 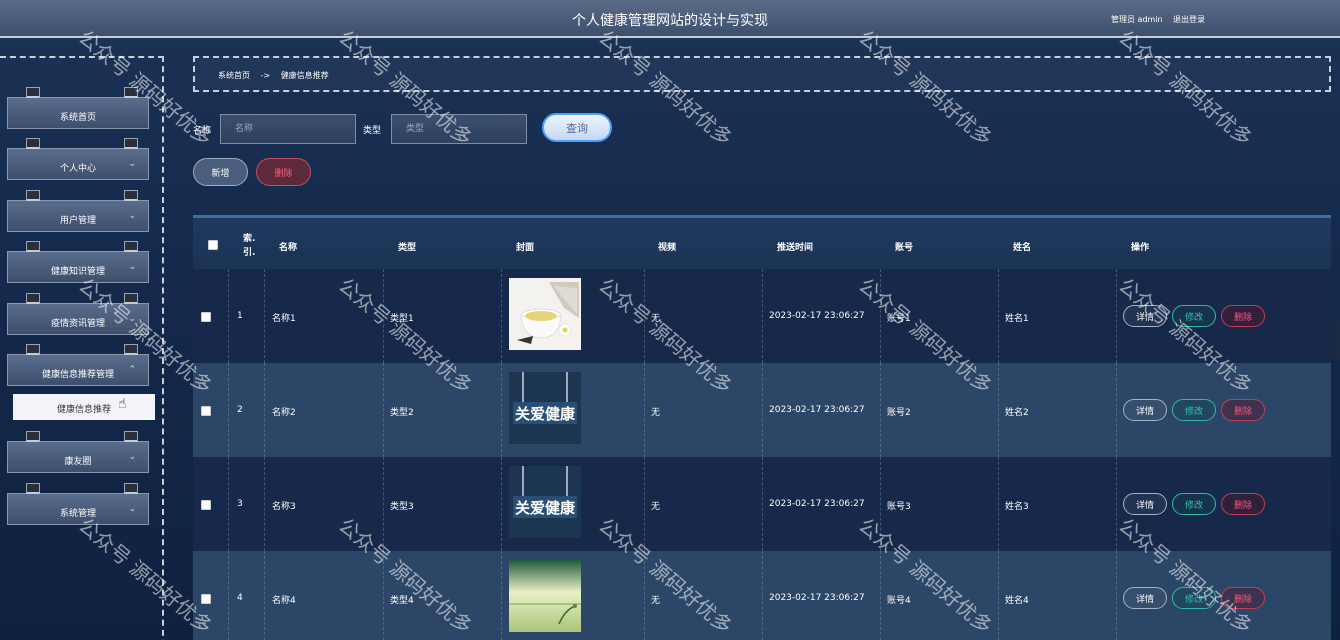 What do you see at coordinates (899, 601) in the screenshot?
I see `row-account: 账号4` at bounding box center [899, 601].